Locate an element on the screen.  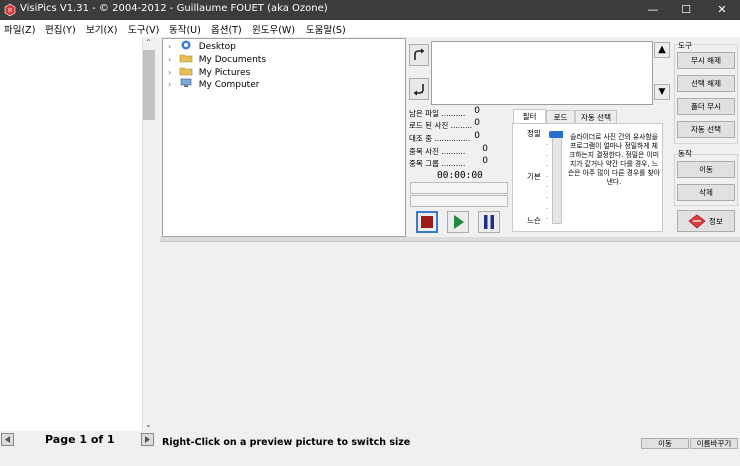
slider-label-default: 기본 is located at coordinates (534, 176).